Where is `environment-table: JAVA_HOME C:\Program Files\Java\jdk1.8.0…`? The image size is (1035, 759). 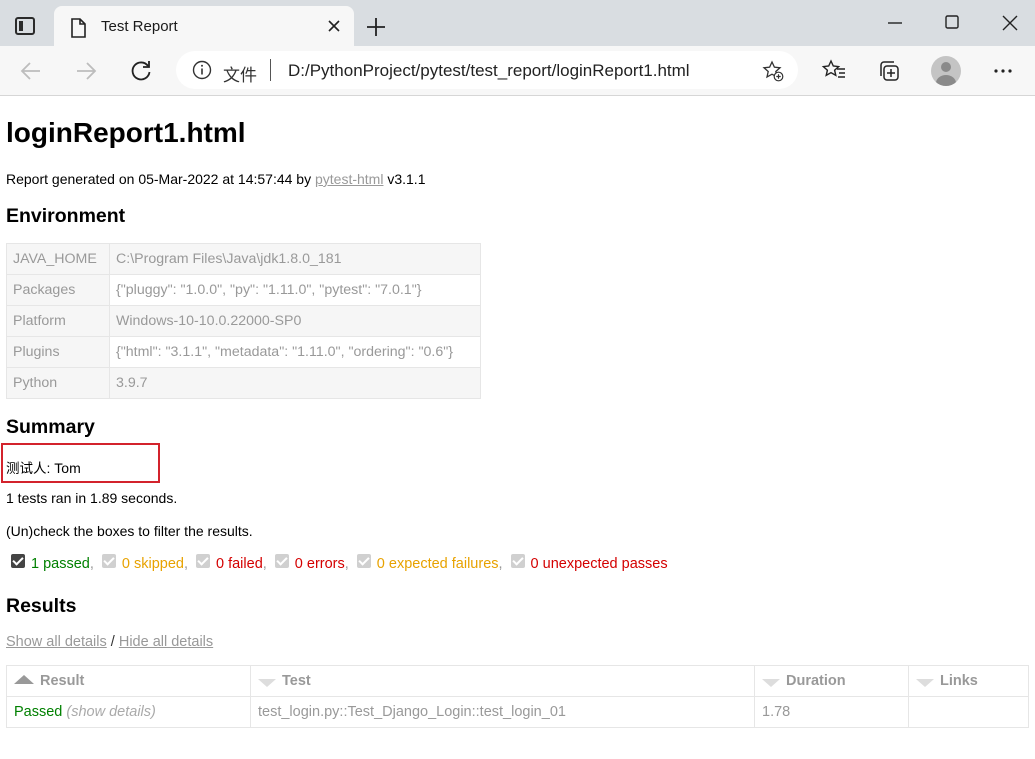 environment-table: JAVA_HOME C:\Program Files\Java\jdk1.8.0… is located at coordinates (243, 321).